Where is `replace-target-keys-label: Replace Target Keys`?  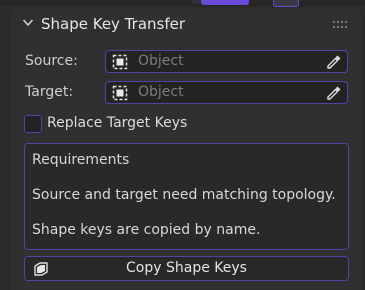
replace-target-keys-label: Replace Target Keys is located at coordinates (117, 123).